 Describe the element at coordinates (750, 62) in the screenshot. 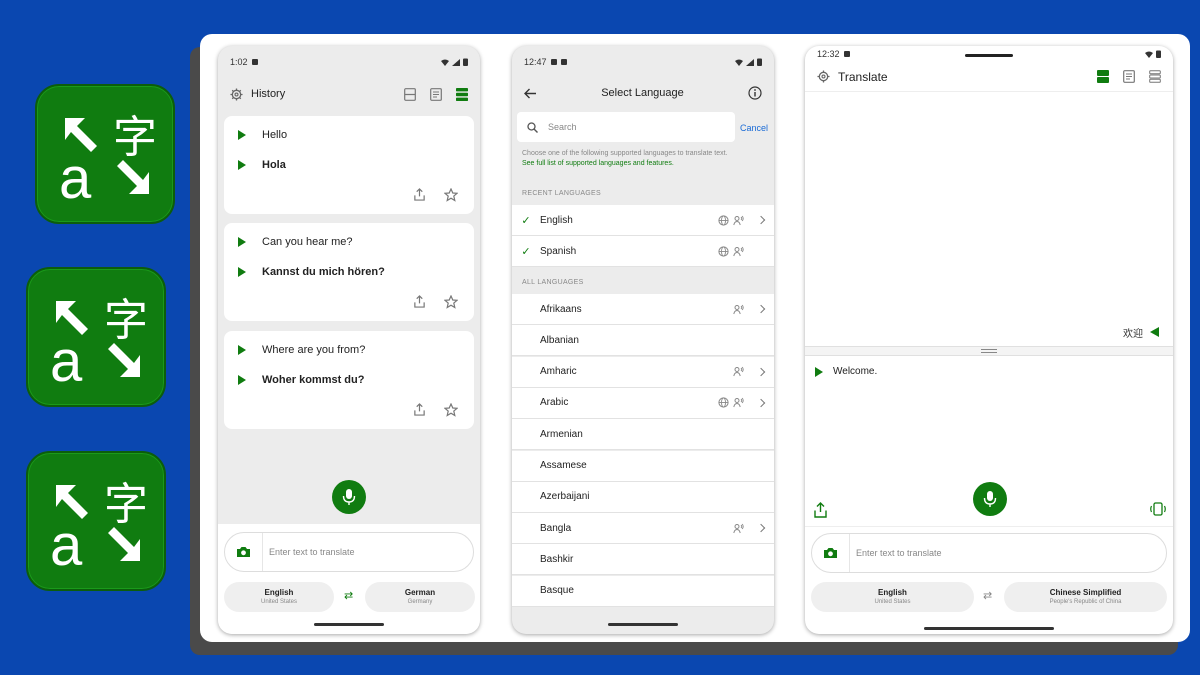

I see `signal-icon` at that location.